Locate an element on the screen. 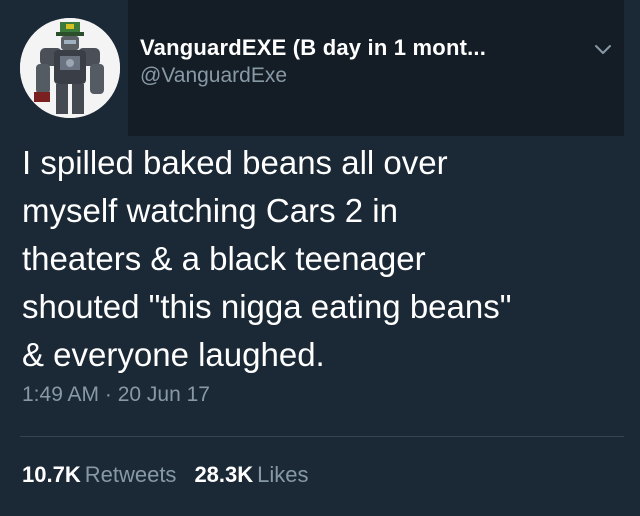 The height and width of the screenshot is (516, 640). likes-stat: 28.3K Likes is located at coordinates (251, 474).